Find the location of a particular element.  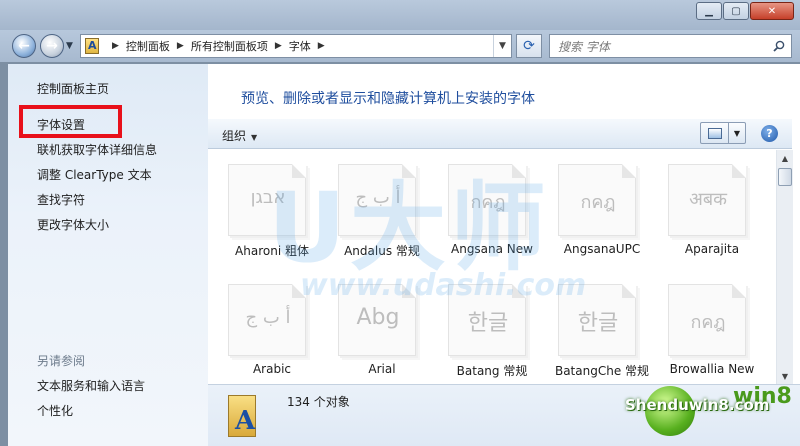

help-icon: ? is located at coordinates (769, 133).